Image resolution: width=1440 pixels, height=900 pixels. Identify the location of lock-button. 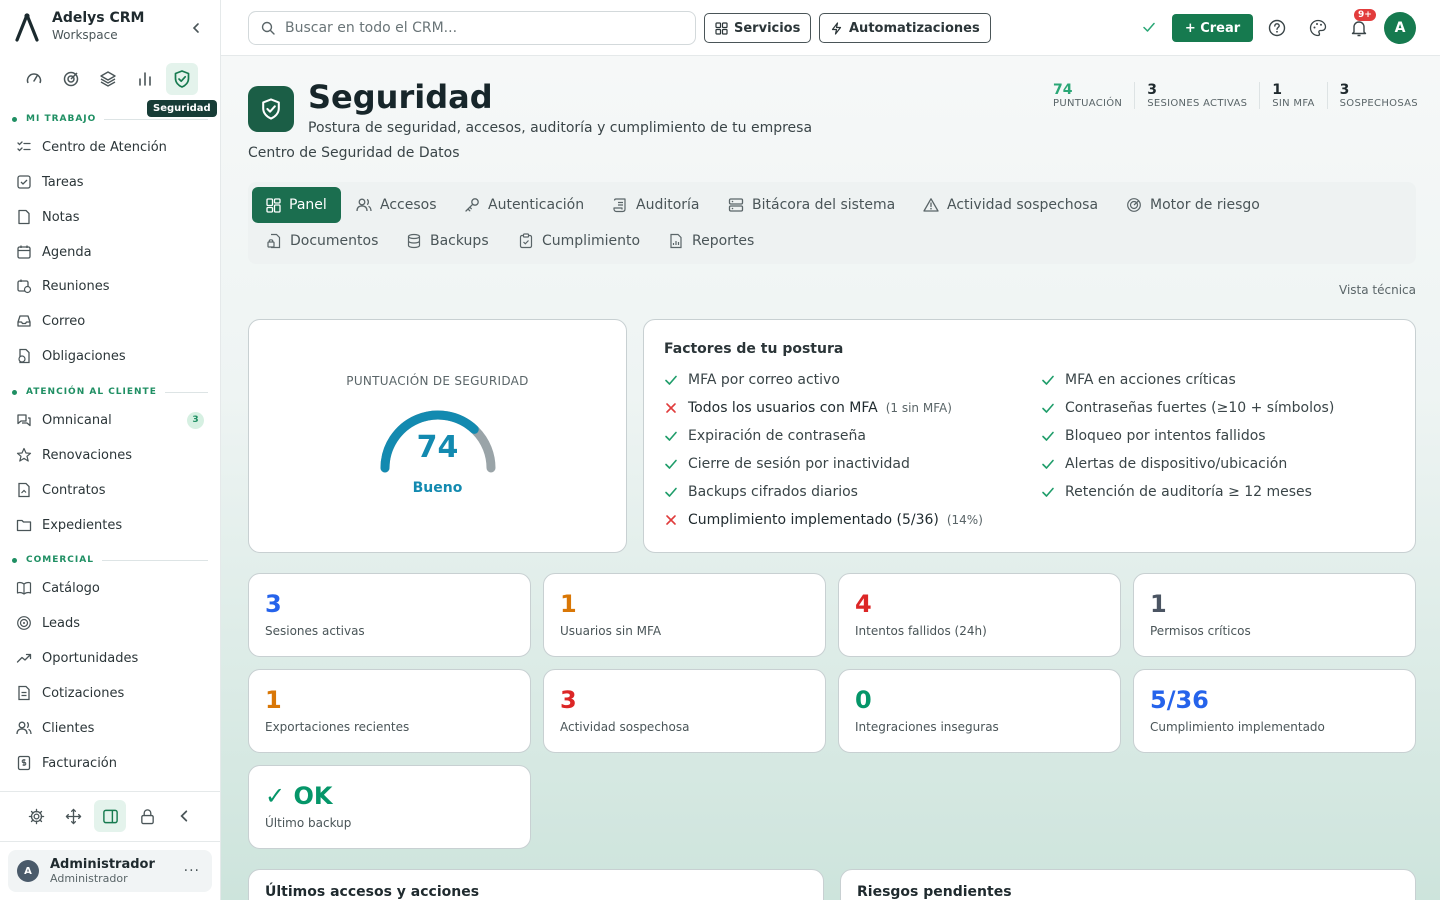
(147, 816).